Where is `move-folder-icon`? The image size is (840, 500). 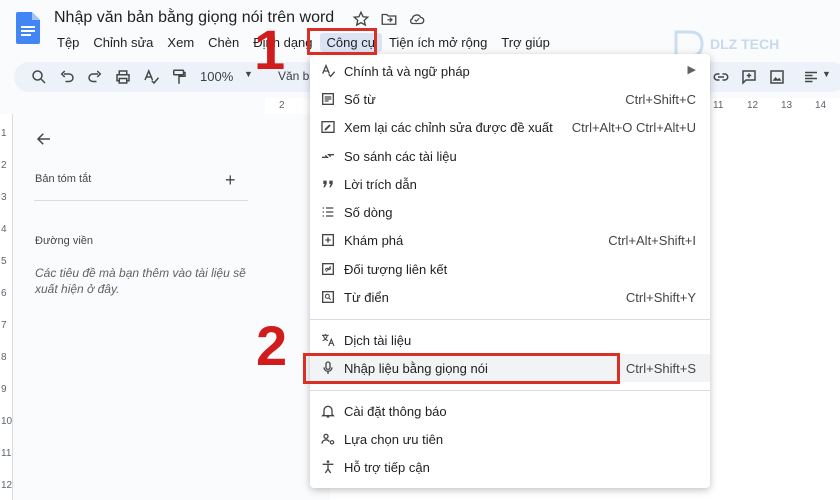
move-folder-icon is located at coordinates (389, 19).